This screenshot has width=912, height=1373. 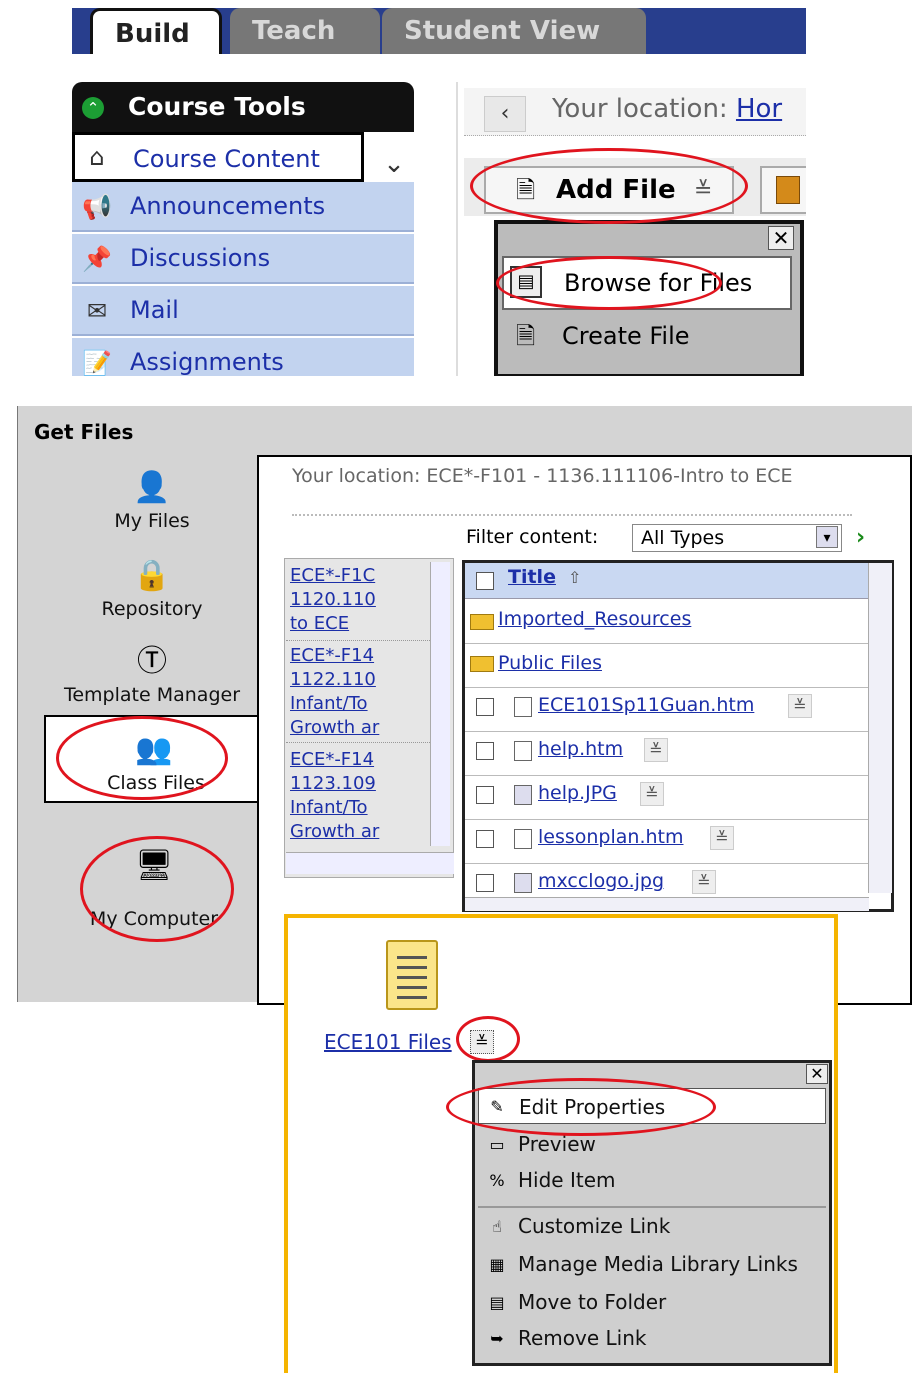 I want to click on source-repository: Repository, so click(x=152, y=609).